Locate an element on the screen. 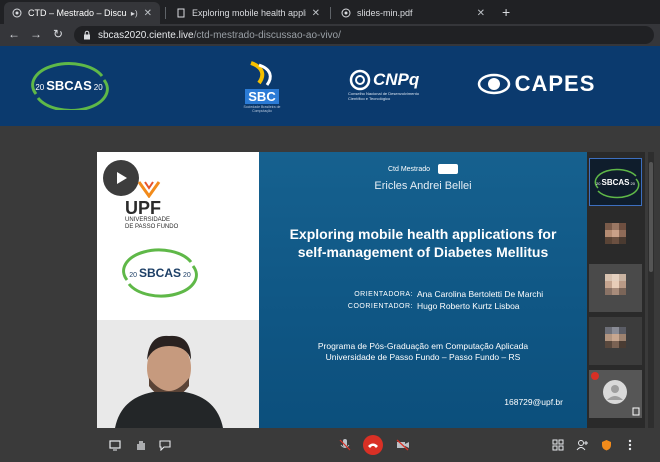  upf-caption: UNIVERSIDADE DE PASSO FUNDO is located at coordinates (151, 224).